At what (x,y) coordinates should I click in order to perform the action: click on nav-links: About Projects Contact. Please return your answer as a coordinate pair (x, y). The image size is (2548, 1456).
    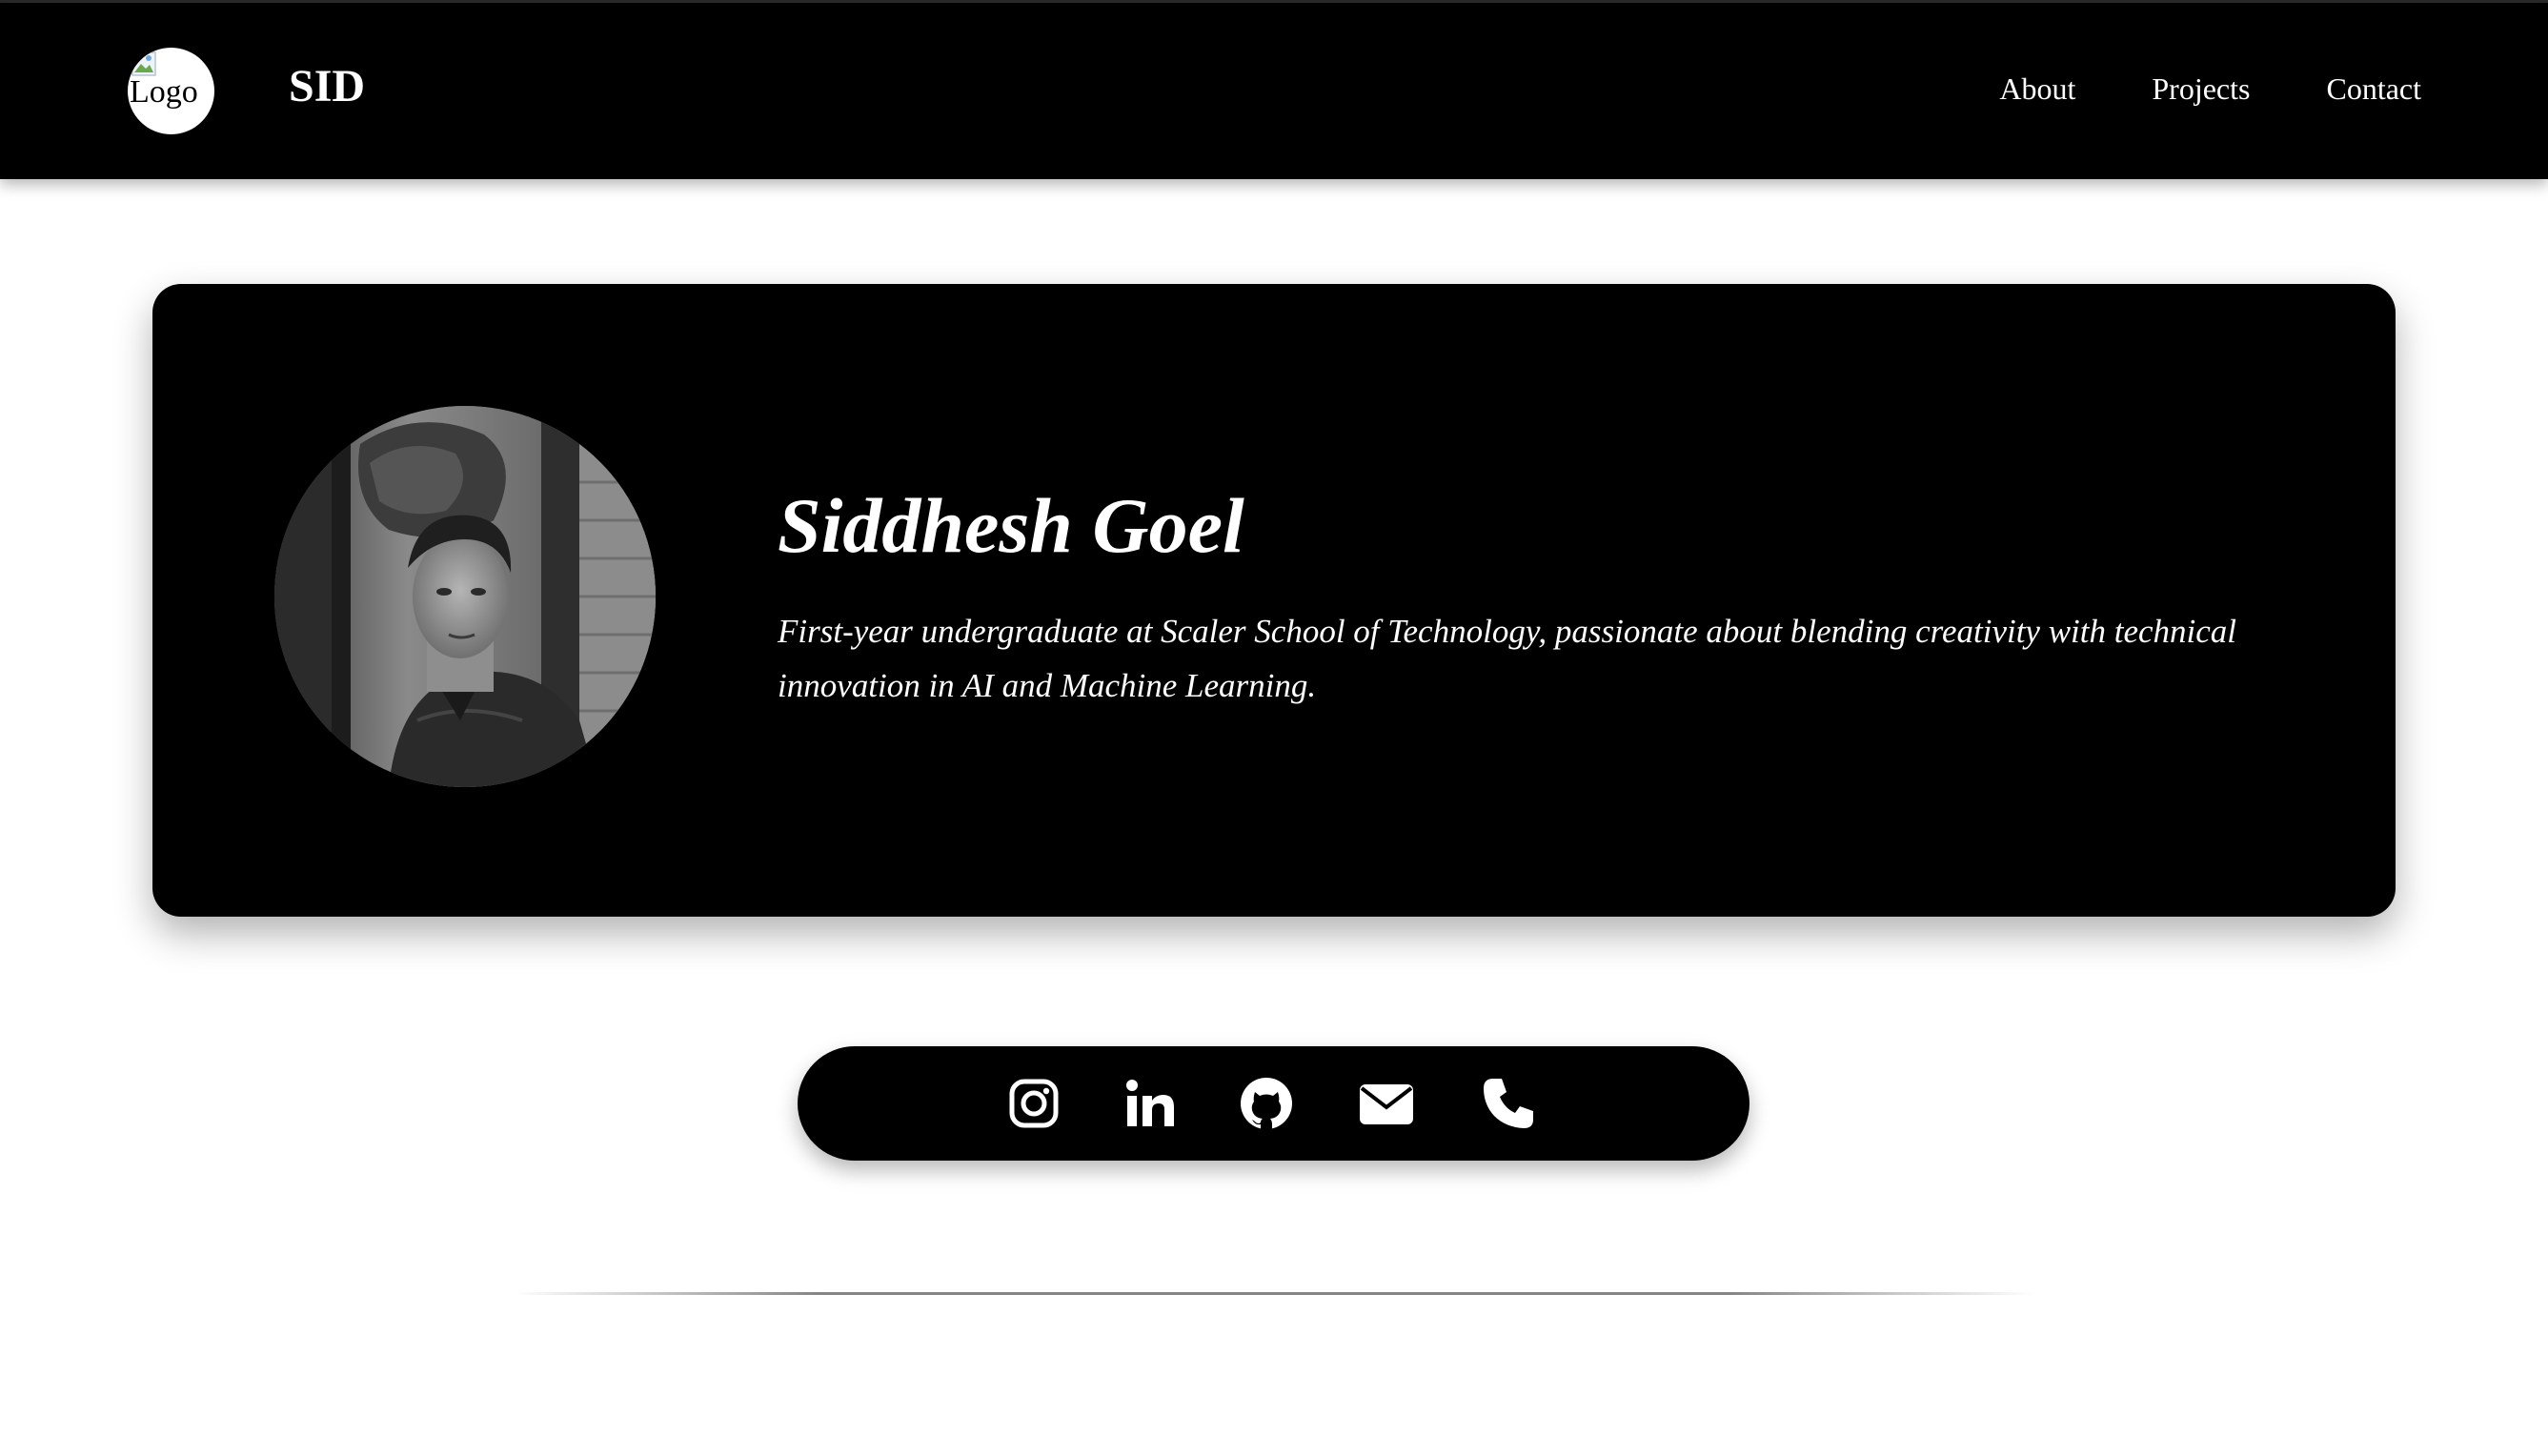
    Looking at the image, I should click on (2210, 89).